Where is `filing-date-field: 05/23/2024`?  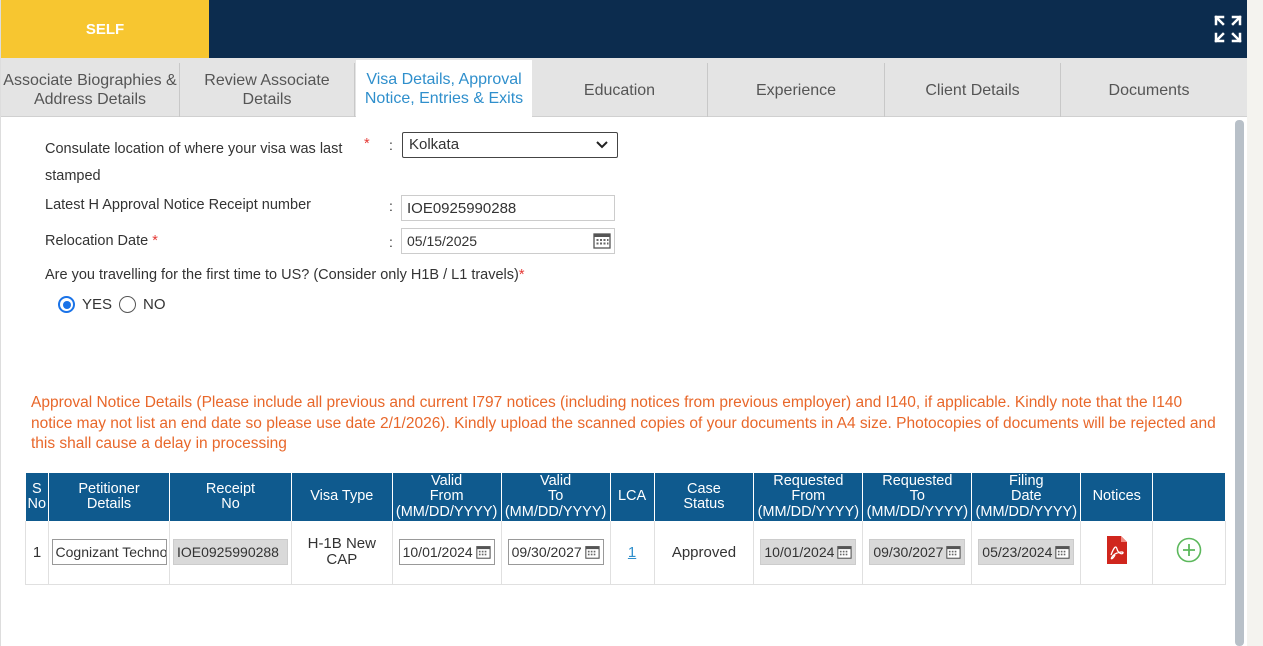
filing-date-field: 05/23/2024 is located at coordinates (1026, 552).